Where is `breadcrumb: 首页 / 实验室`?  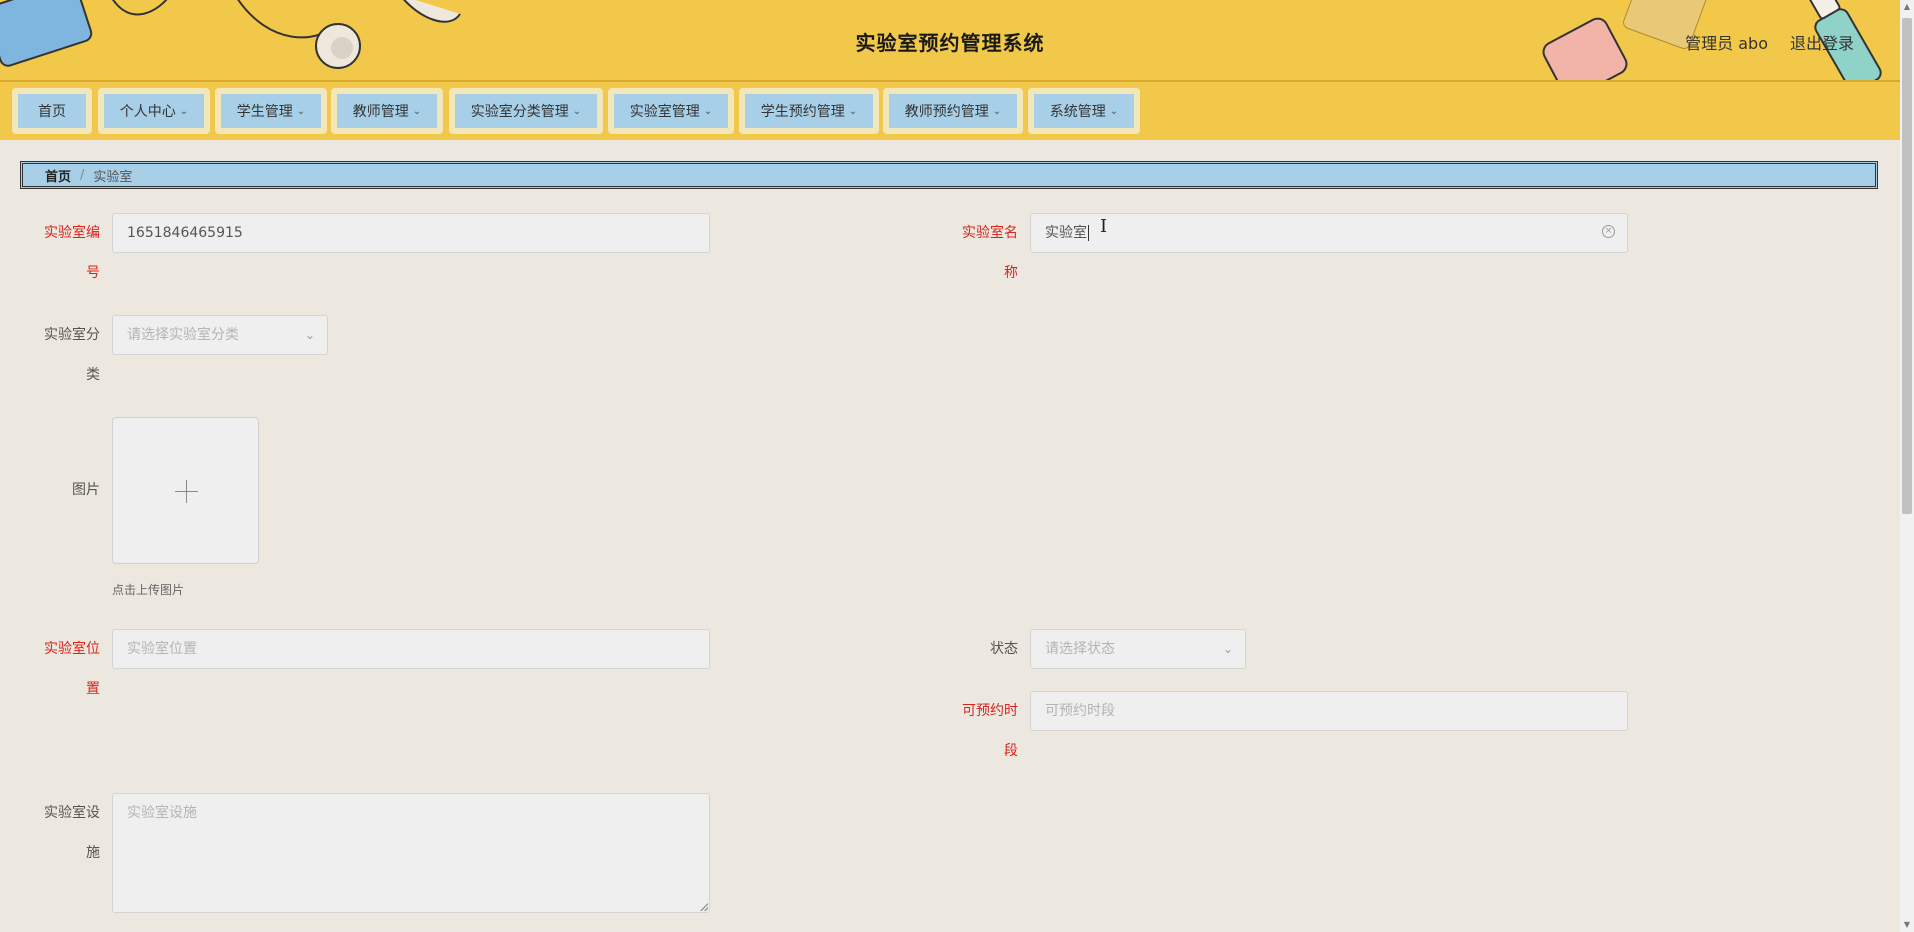 breadcrumb: 首页 / 实验室 is located at coordinates (949, 175).